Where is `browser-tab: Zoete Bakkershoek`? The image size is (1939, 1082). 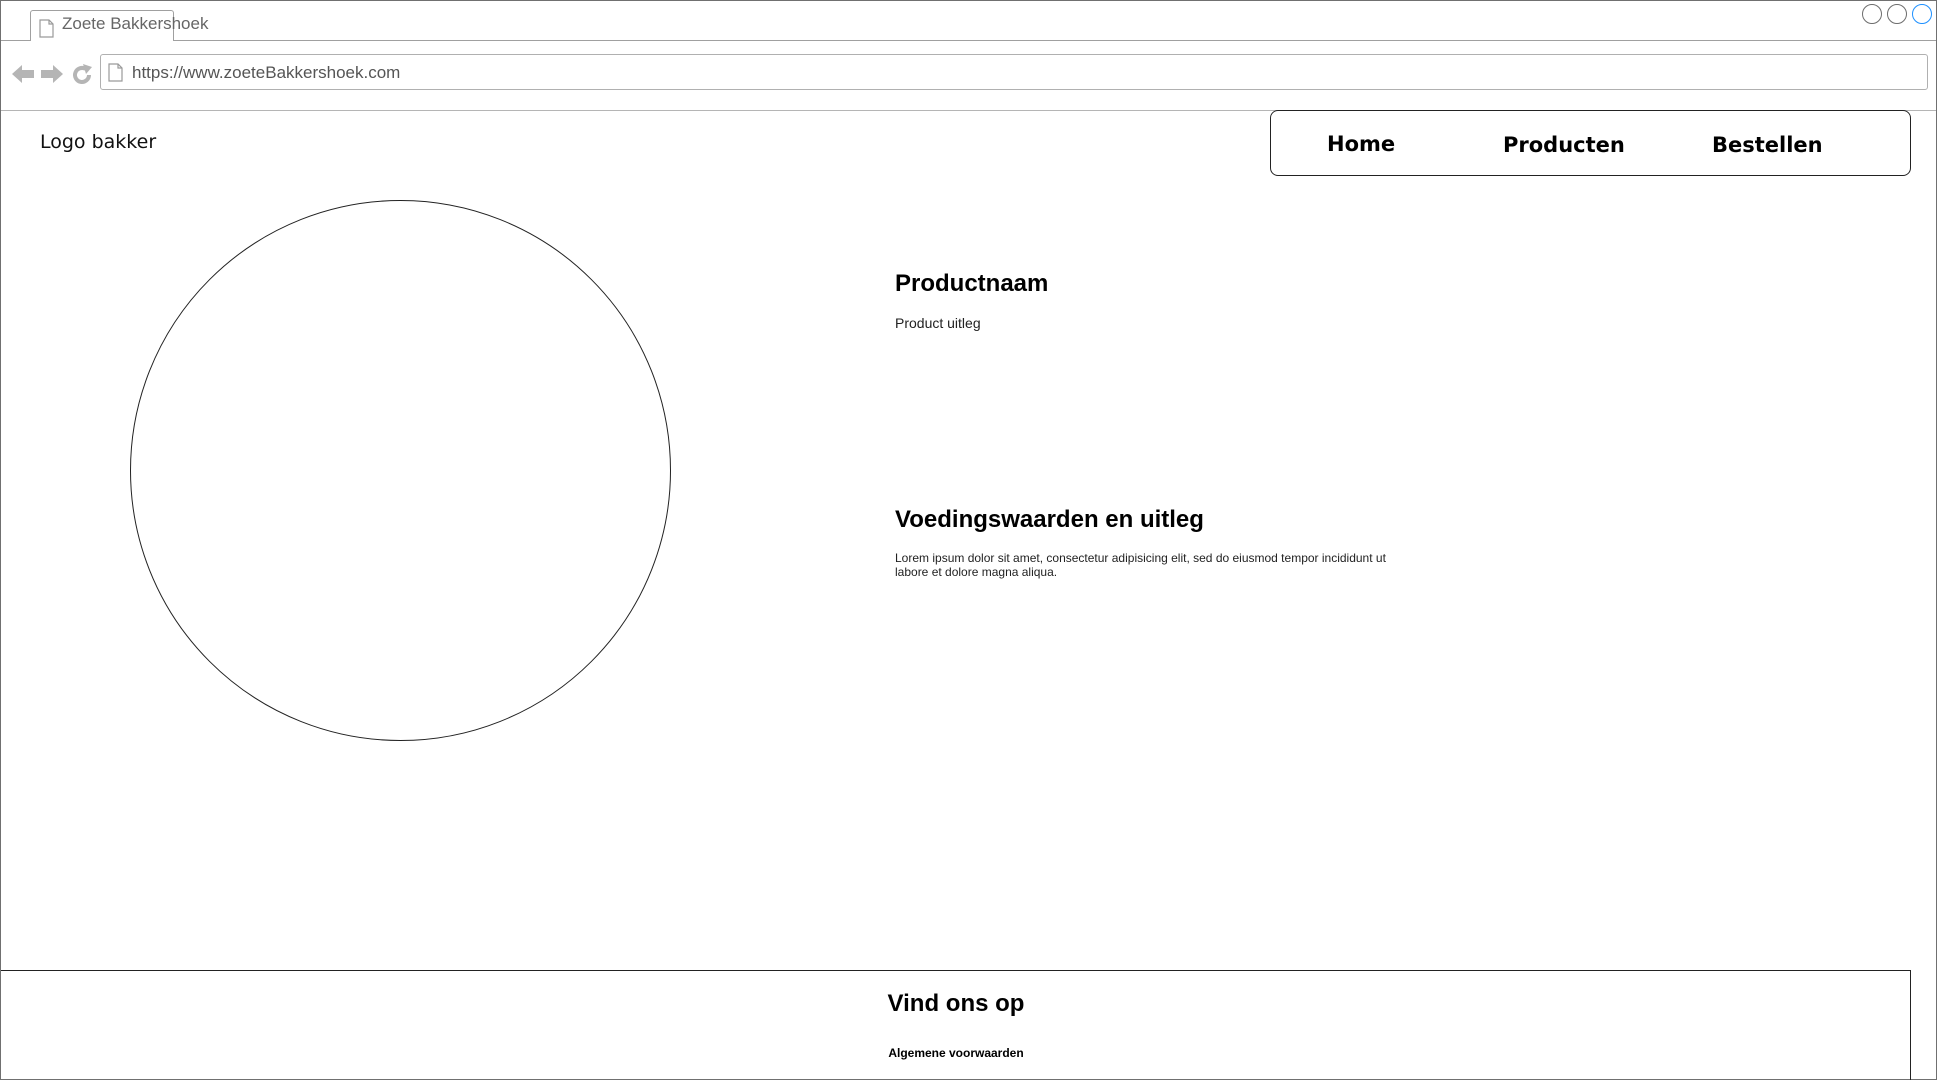 browser-tab: Zoete Bakkershoek is located at coordinates (119, 26).